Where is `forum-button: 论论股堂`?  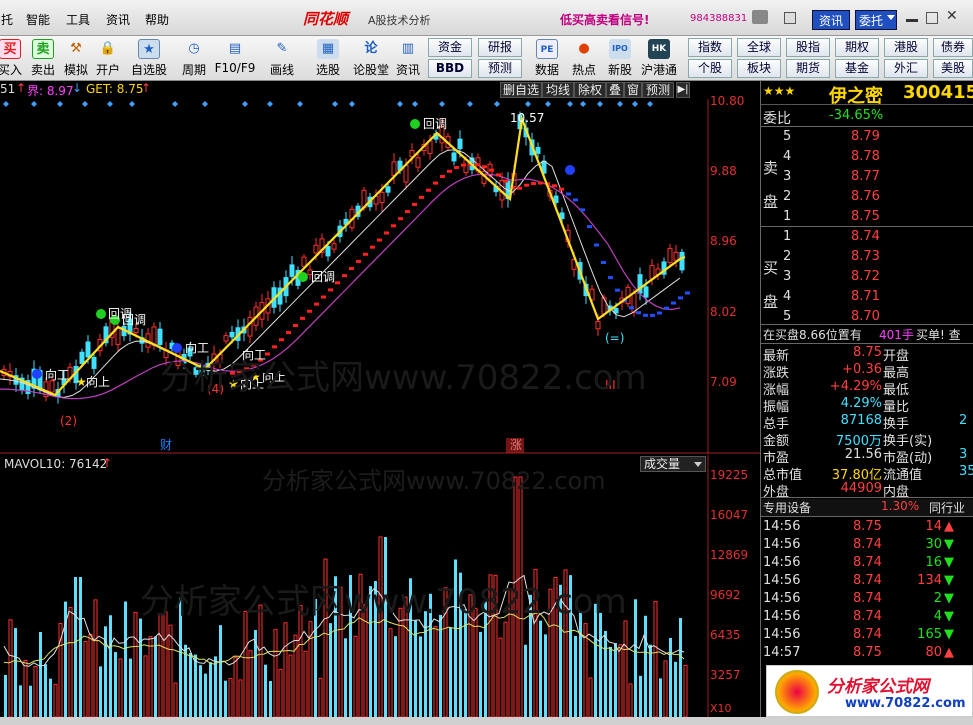
forum-button: 论论股堂 is located at coordinates (371, 58).